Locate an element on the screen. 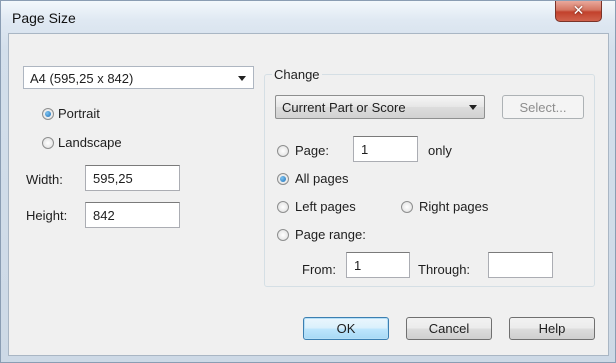  through-label: Through: is located at coordinates (444, 269).